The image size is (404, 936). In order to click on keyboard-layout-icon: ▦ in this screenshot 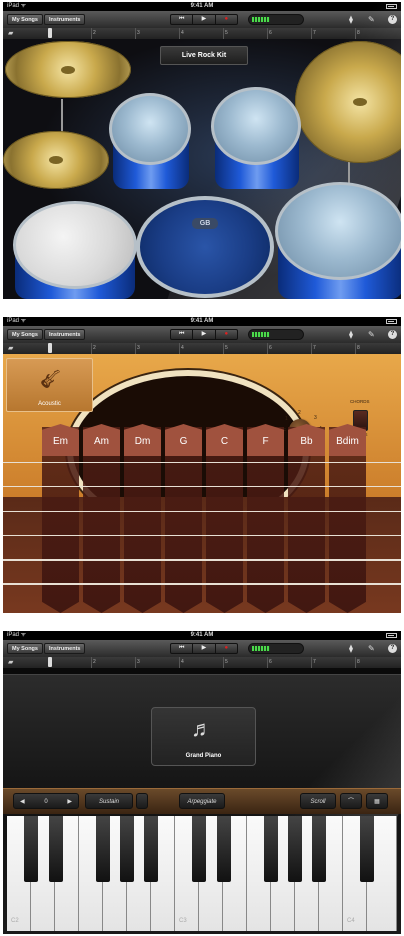, I will do `click(377, 801)`.